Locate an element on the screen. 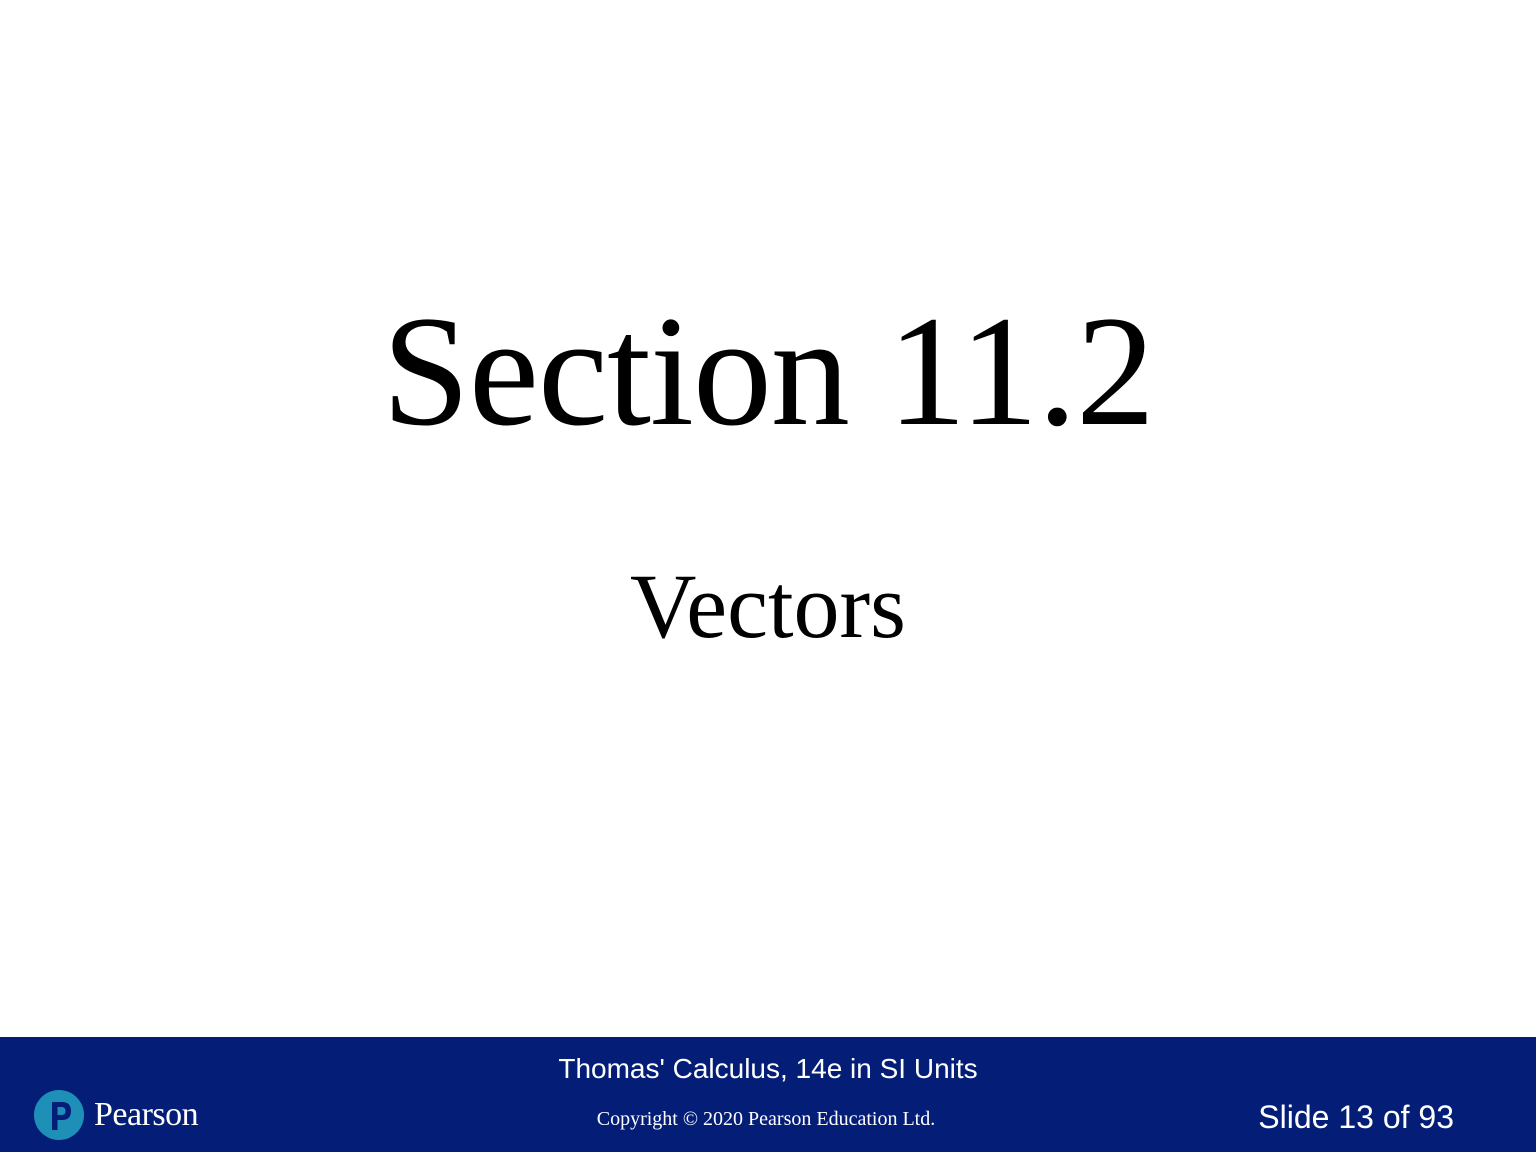 This screenshot has height=1152, width=1536. pearson-logo: Pearson is located at coordinates (116, 1115).